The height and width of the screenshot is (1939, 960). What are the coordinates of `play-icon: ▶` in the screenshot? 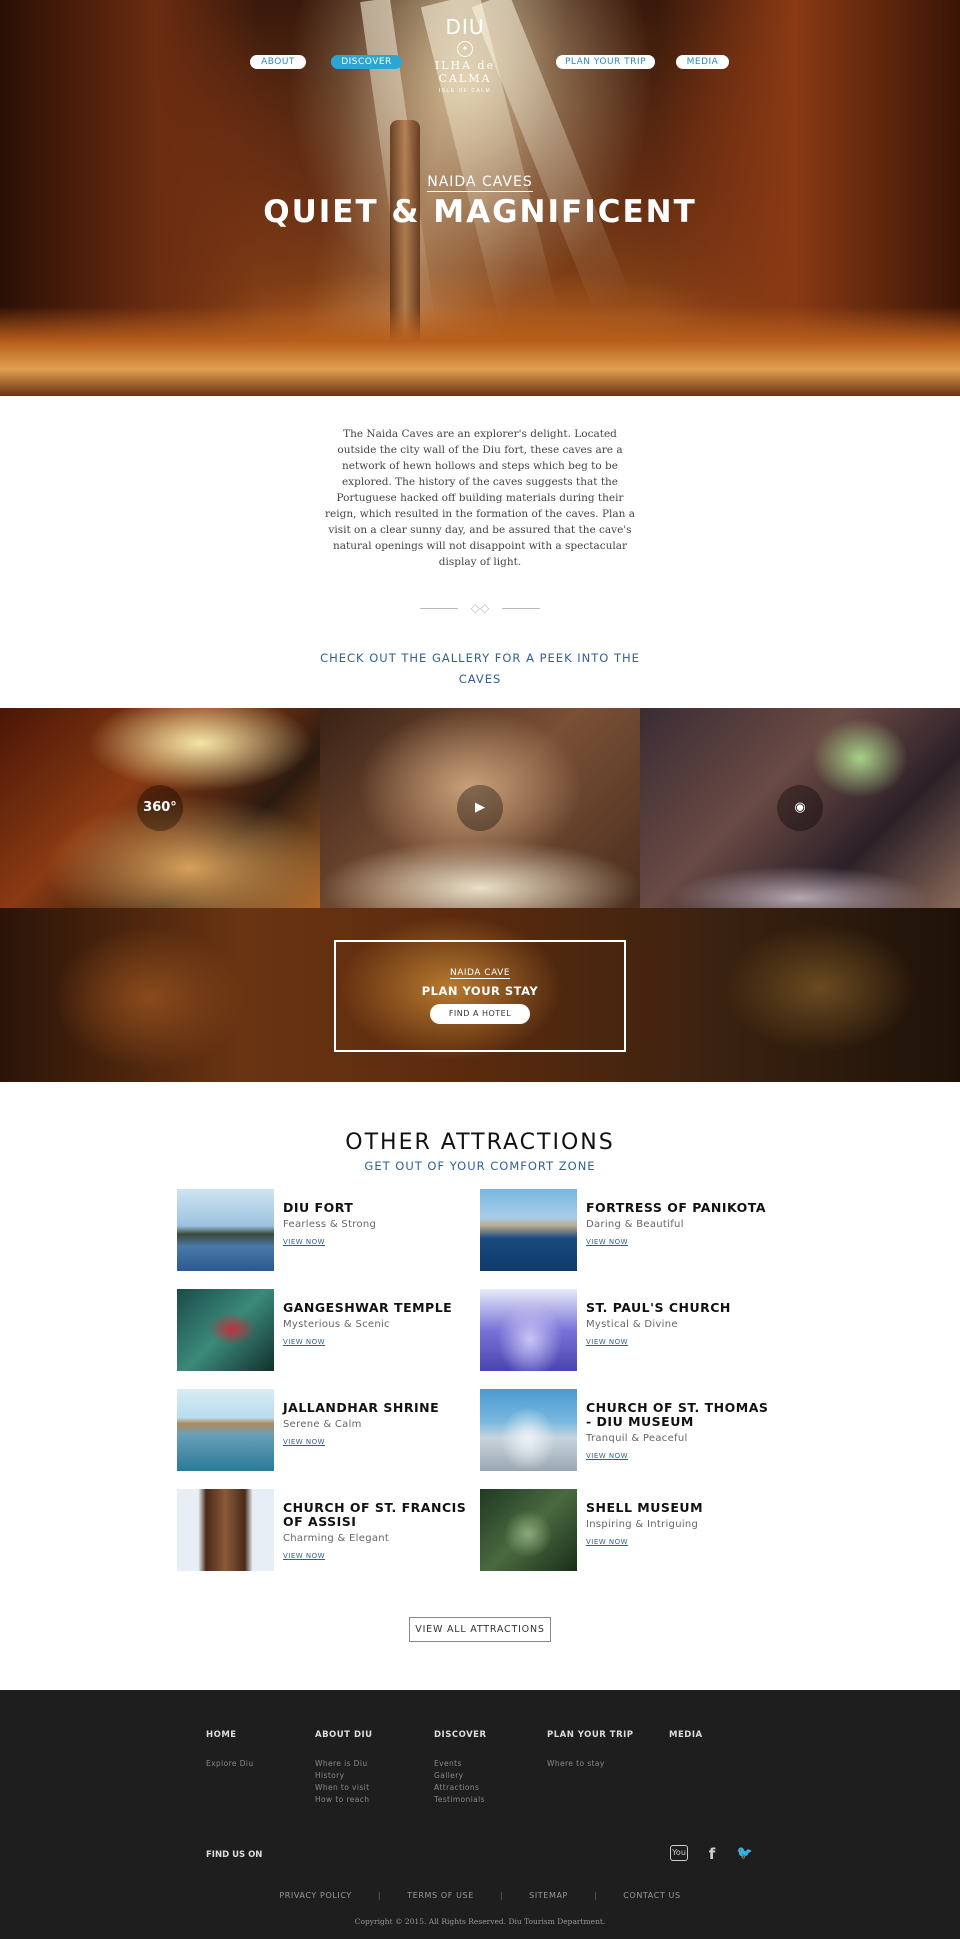 It's located at (480, 808).